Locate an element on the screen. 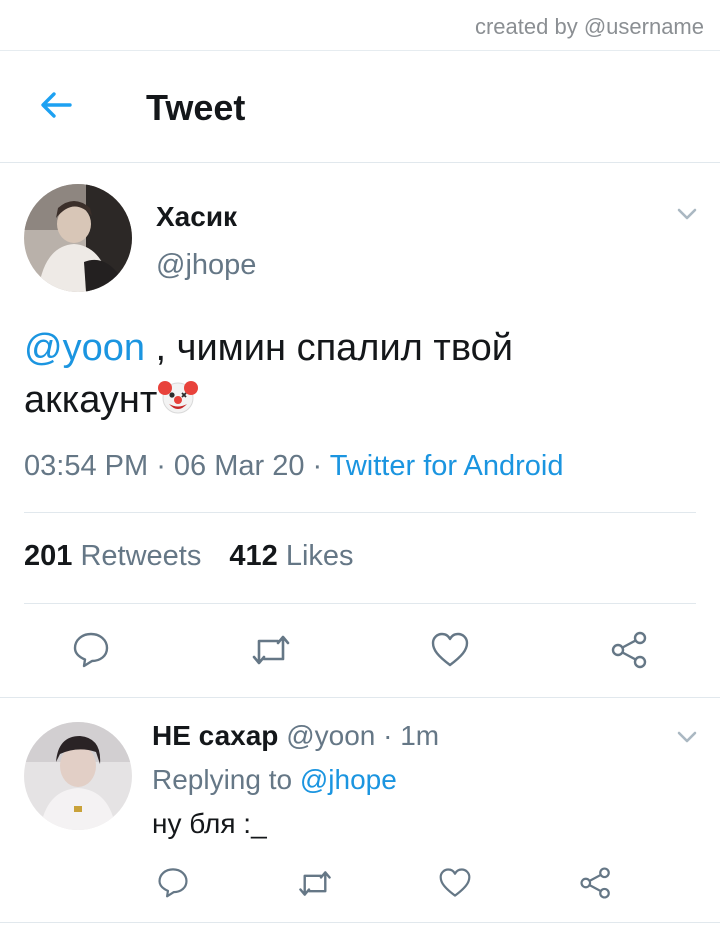  tweet-time: 03:54 PM is located at coordinates (86, 466).